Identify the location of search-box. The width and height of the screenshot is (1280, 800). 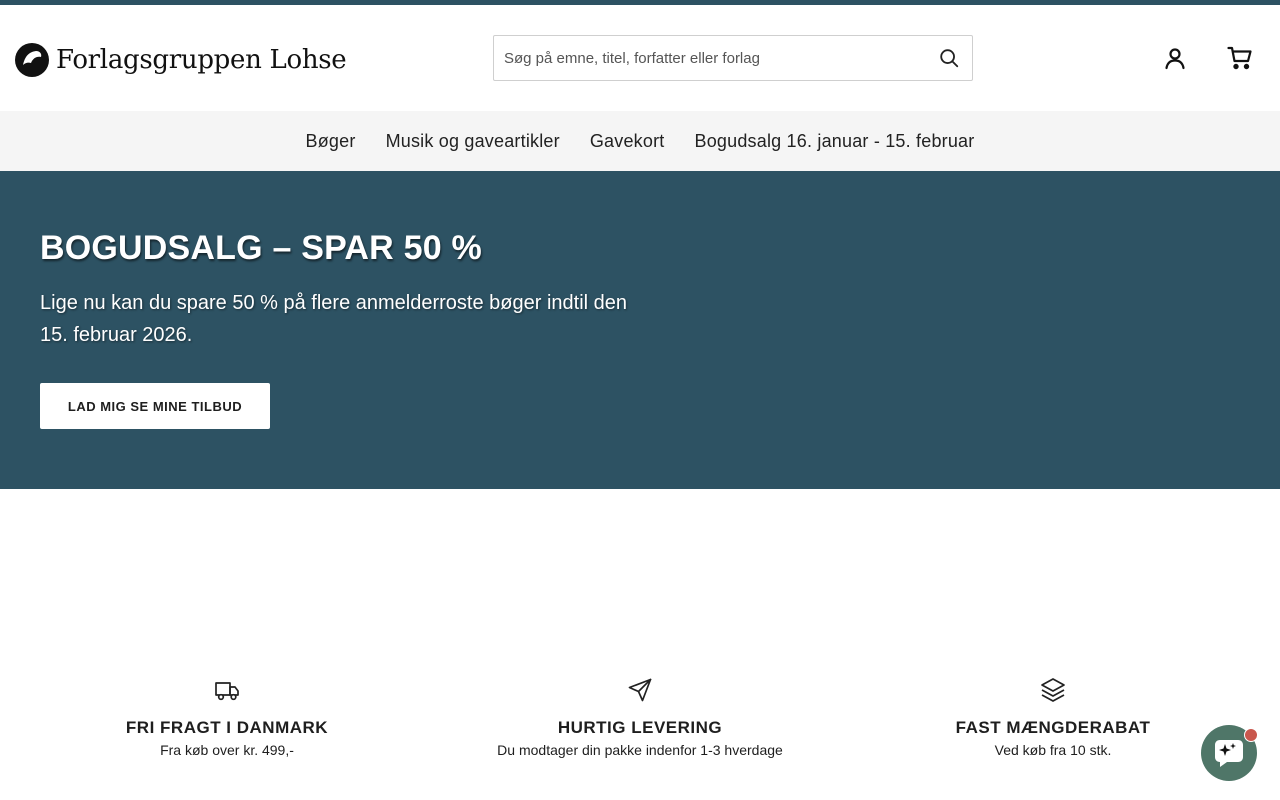
(733, 58).